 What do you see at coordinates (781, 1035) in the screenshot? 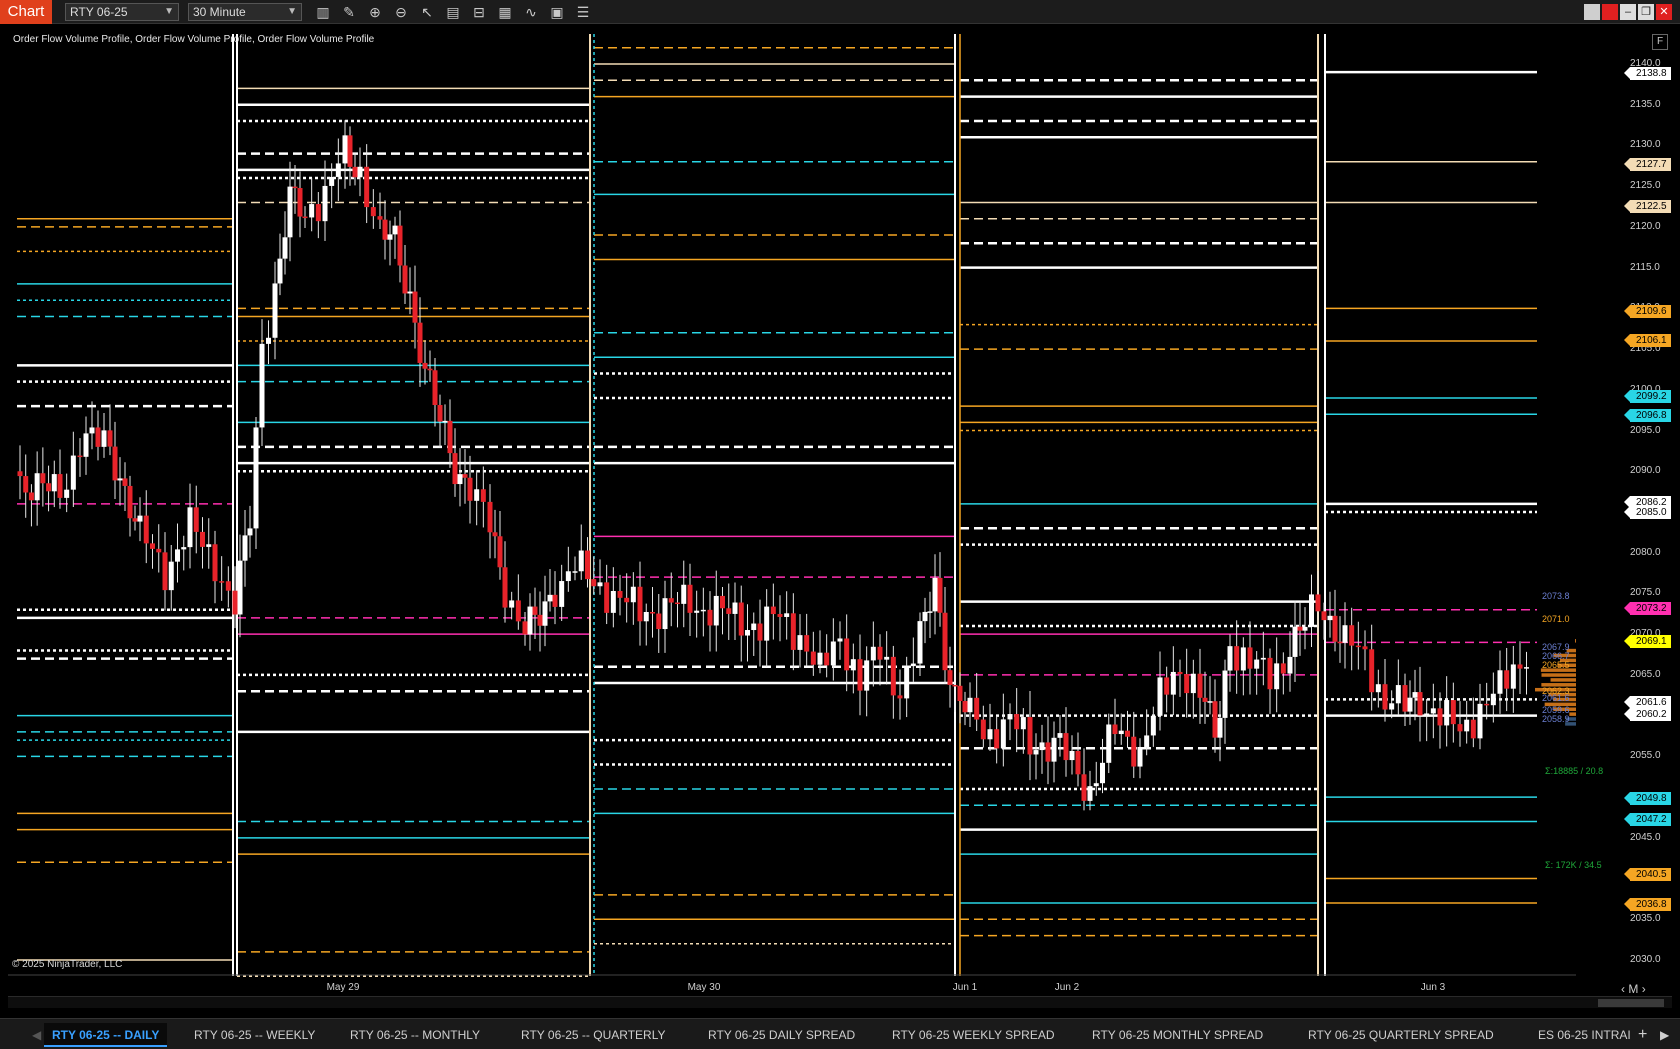
I see `chart-tab: RTY 06-25 DAILY SPREAD` at bounding box center [781, 1035].